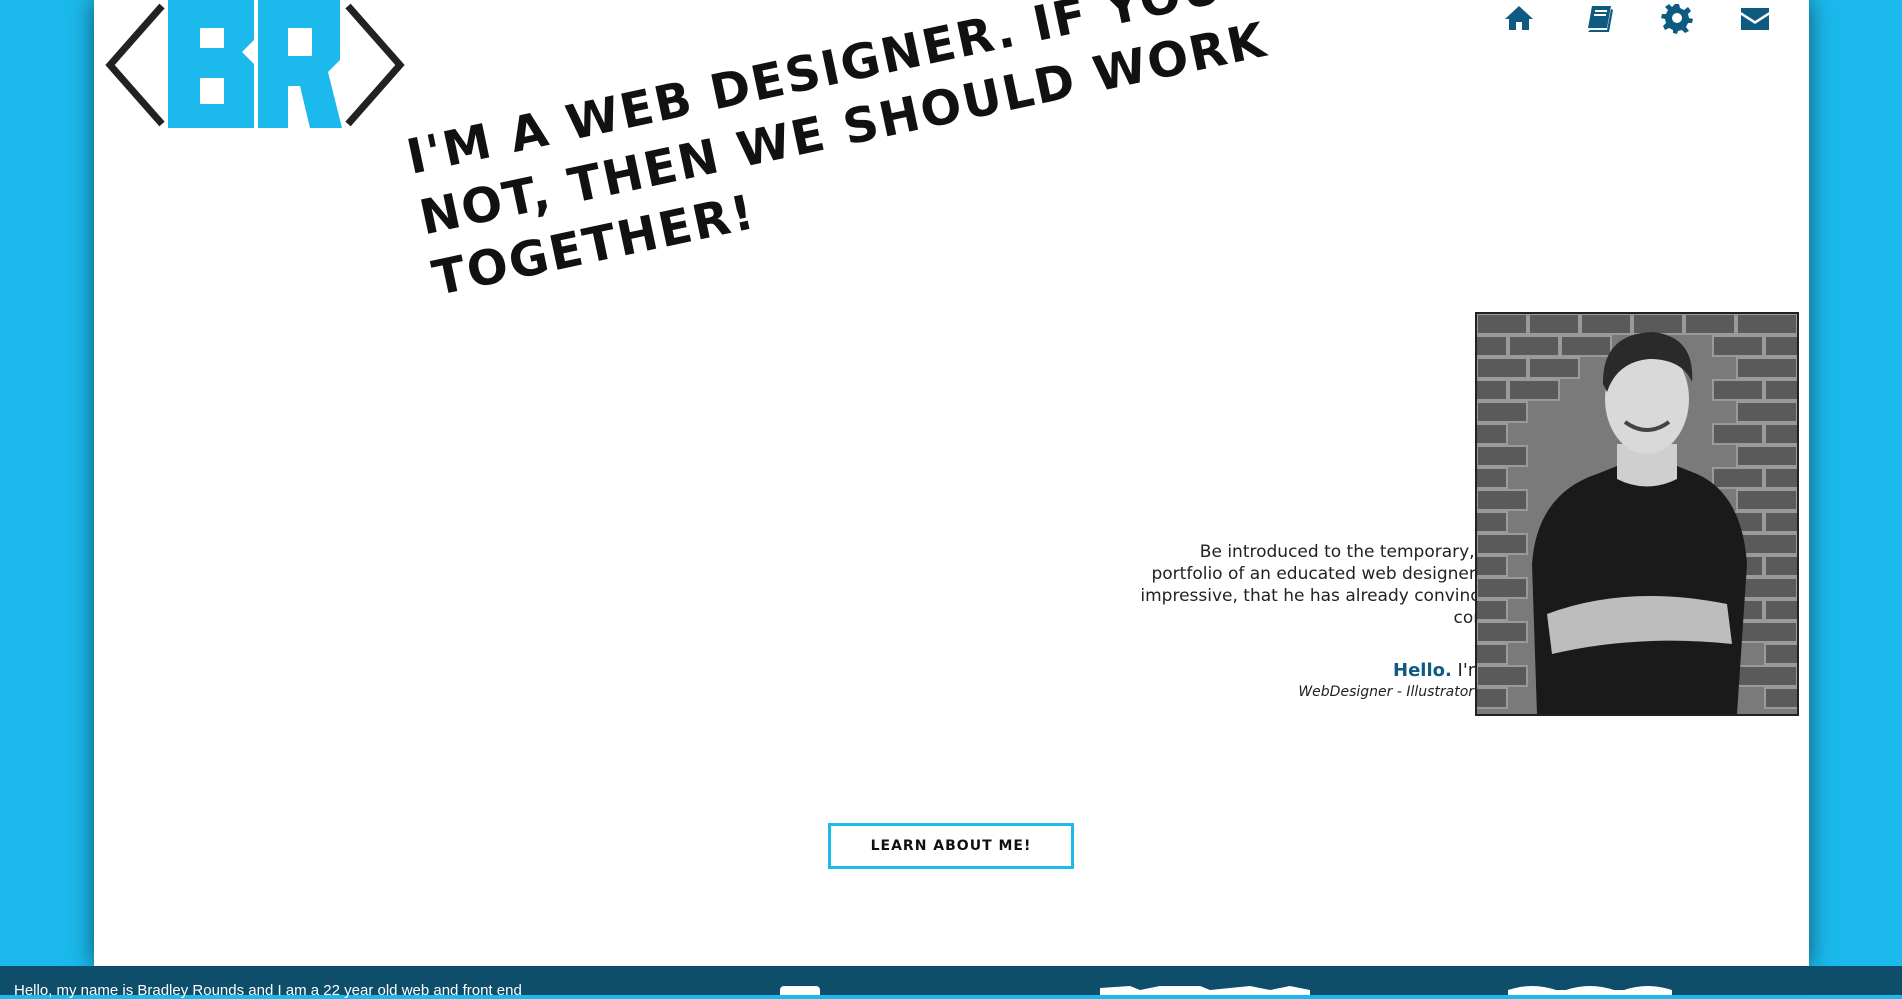  Describe the element at coordinates (951, 846) in the screenshot. I see `learn-about-me-button: Learn about me!` at that location.